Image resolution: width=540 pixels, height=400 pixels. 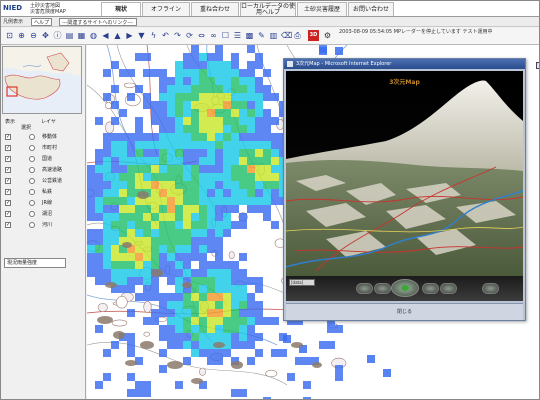 I want to click on lightning-icon: ϟ, so click(x=153, y=36).